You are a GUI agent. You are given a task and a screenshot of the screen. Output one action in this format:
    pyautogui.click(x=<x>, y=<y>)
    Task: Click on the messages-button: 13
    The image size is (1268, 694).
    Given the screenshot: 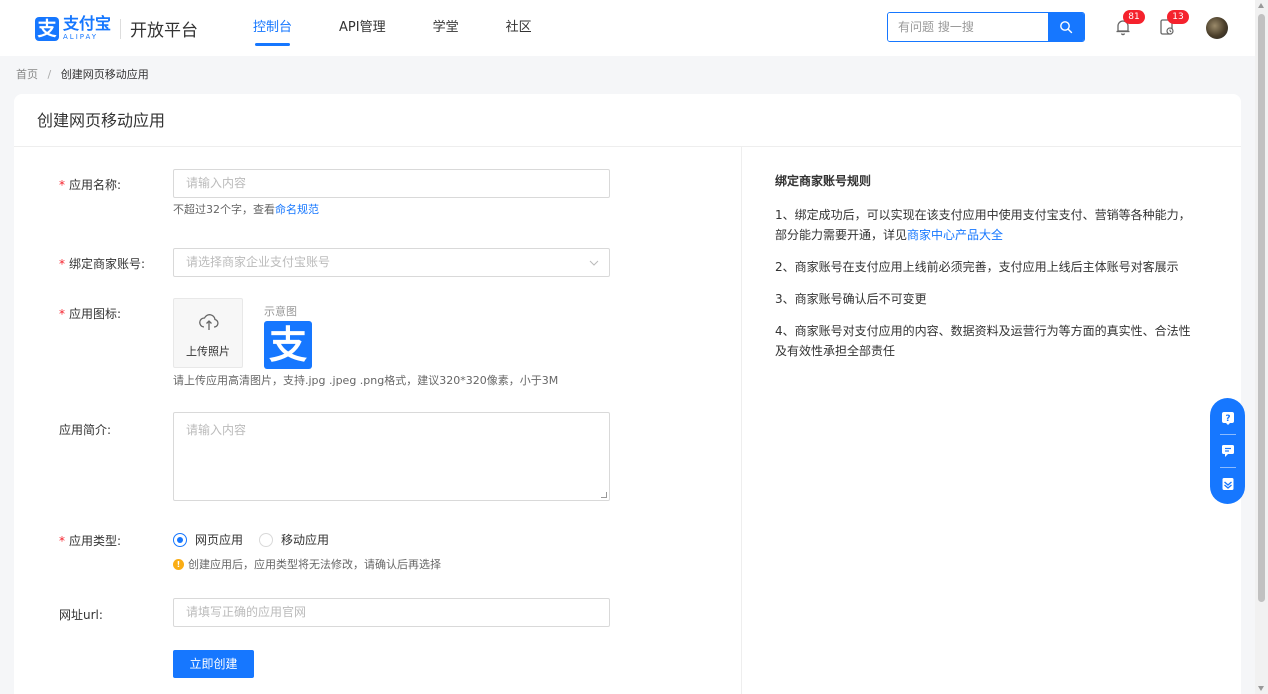 What is the action you would take?
    pyautogui.click(x=1173, y=24)
    